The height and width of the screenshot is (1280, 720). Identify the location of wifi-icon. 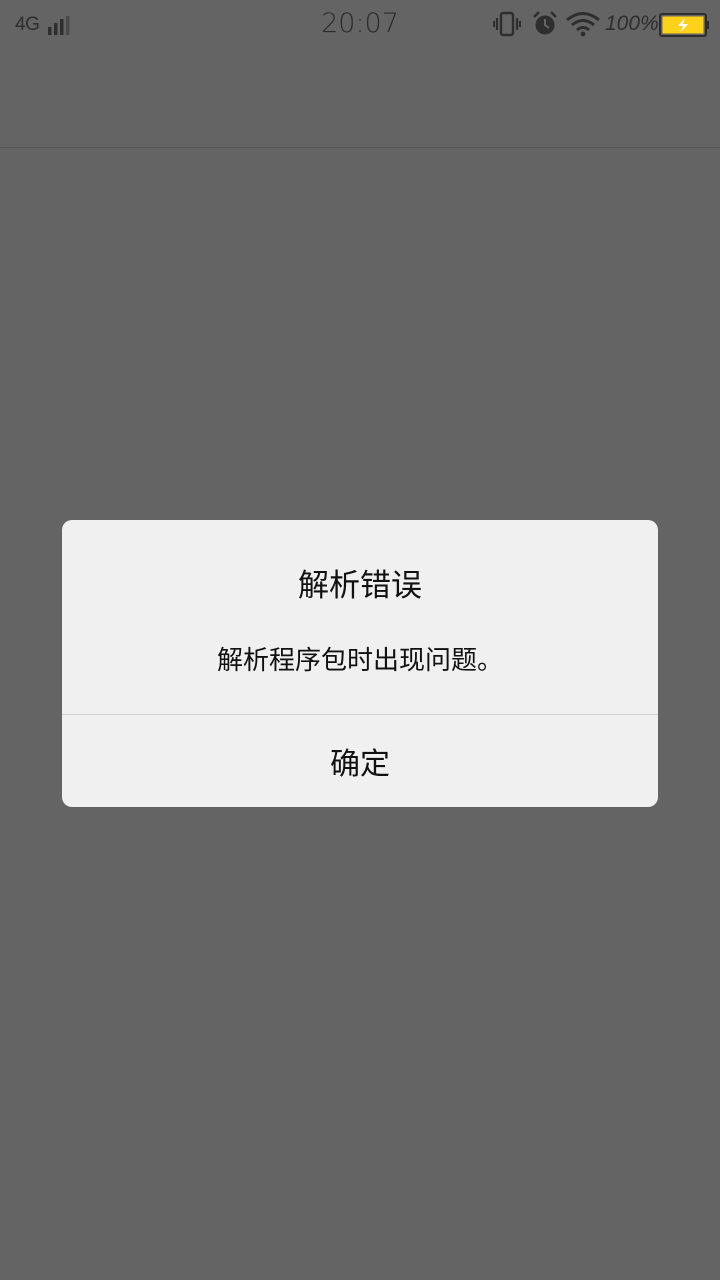
(583, 24).